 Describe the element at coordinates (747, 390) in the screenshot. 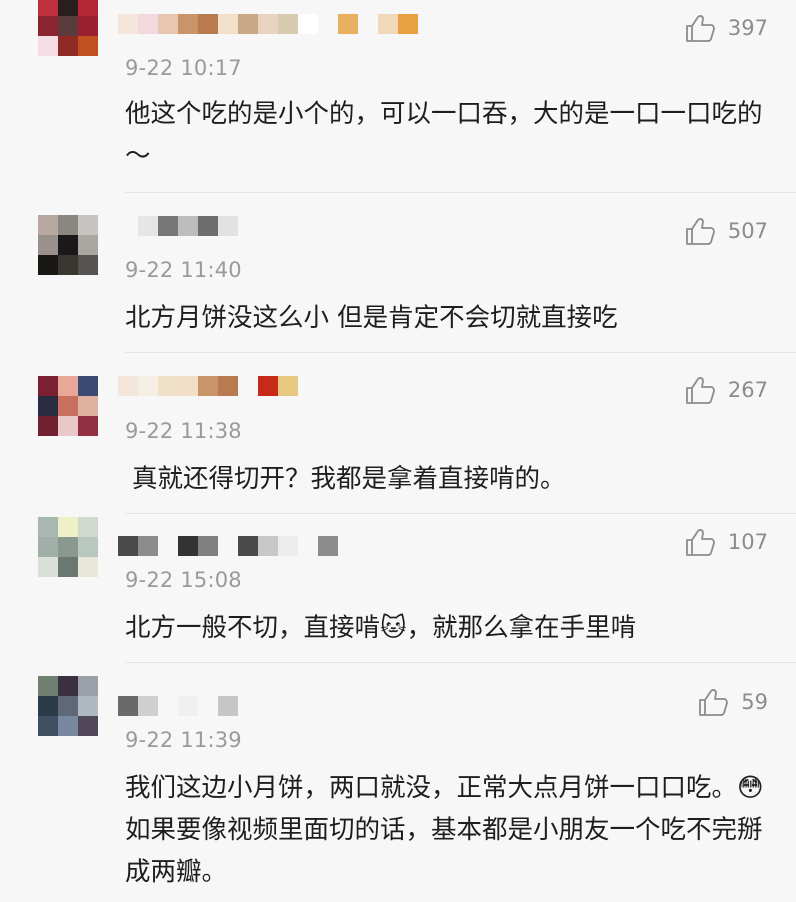

I see `like-count: 267` at that location.